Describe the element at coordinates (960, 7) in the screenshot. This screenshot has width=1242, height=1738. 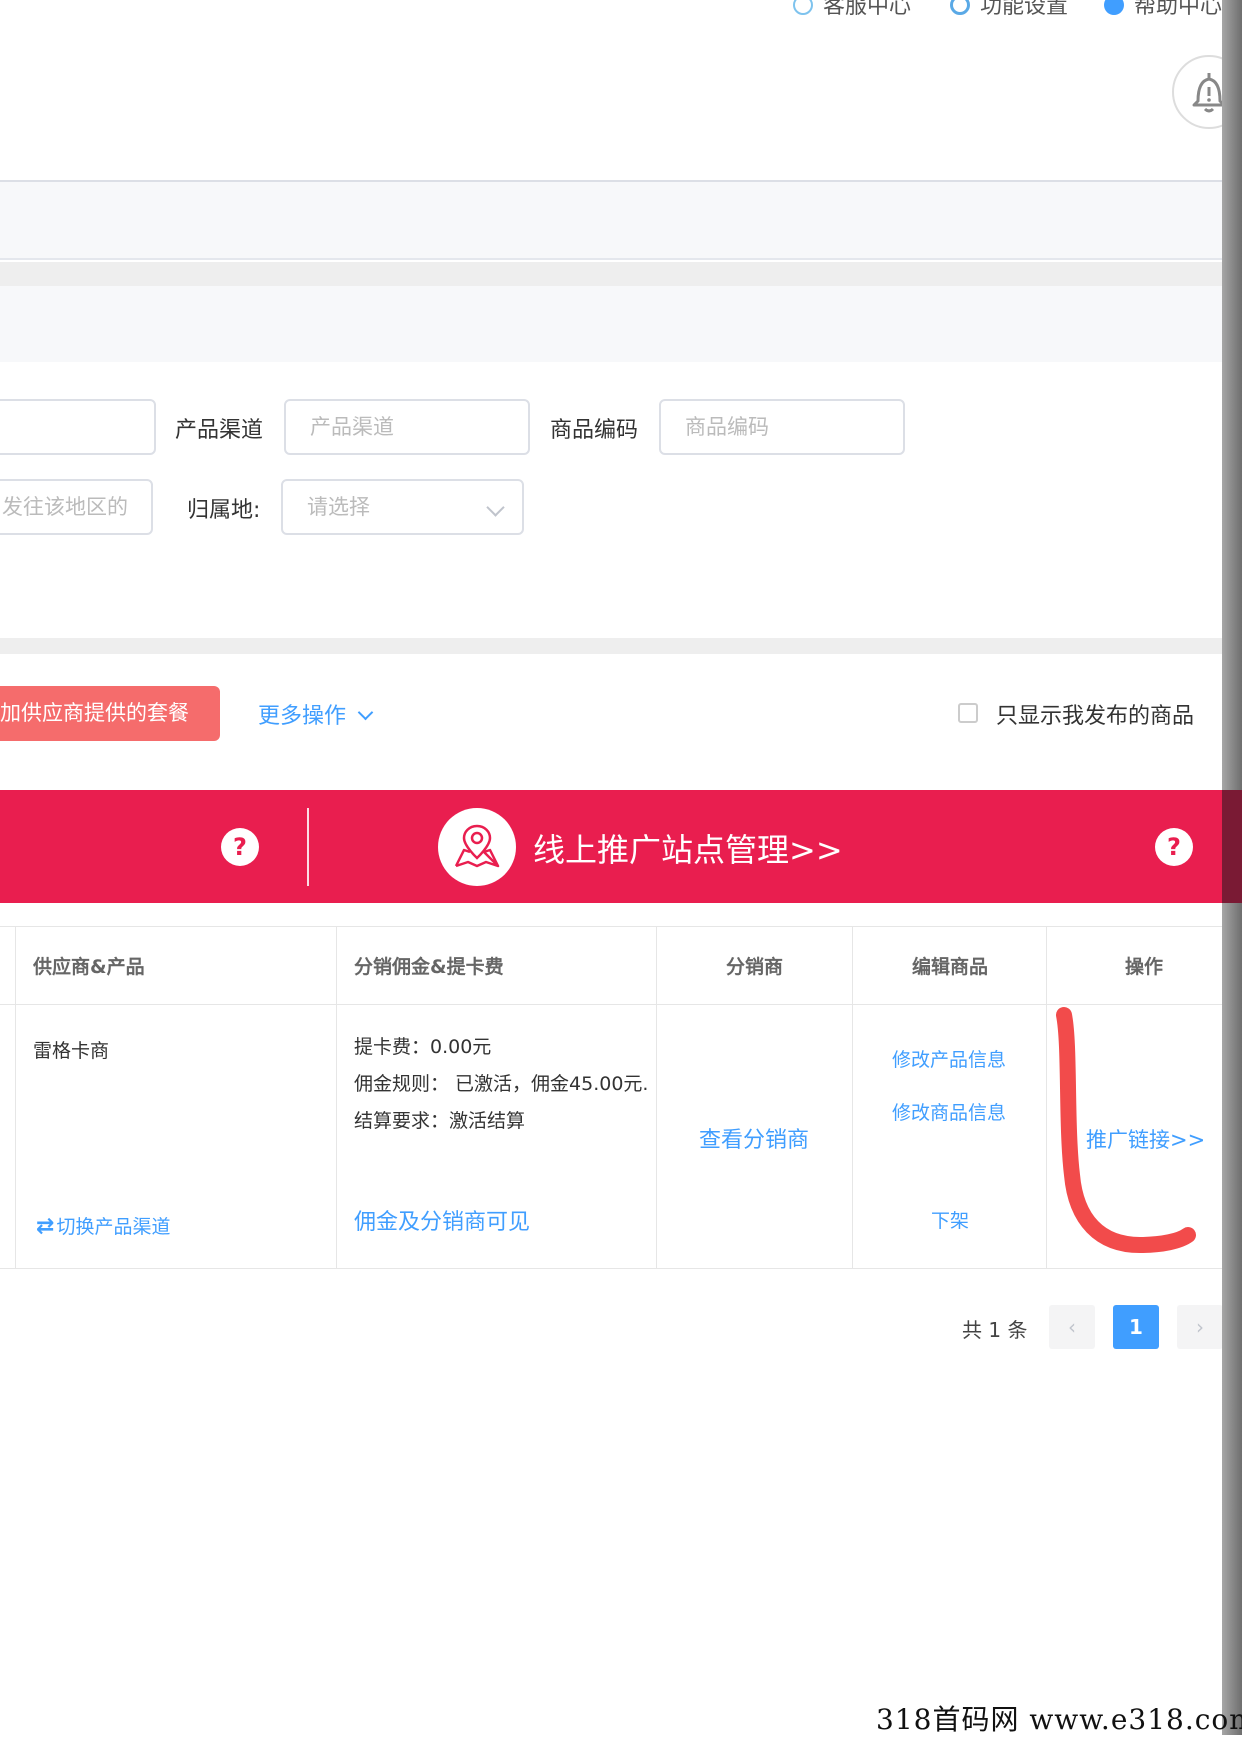
I see `gear-icon` at that location.